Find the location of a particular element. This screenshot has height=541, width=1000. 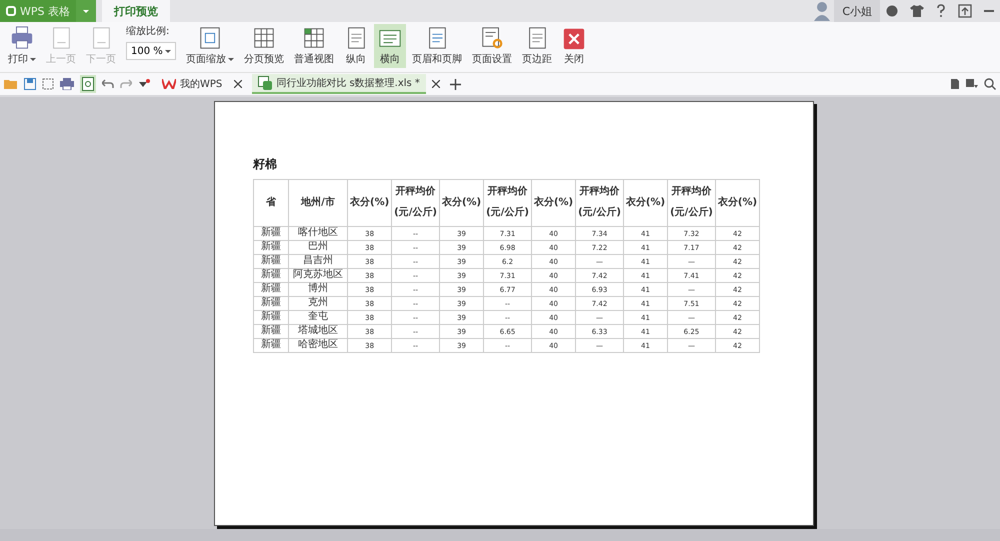

column-header: 地州/市 is located at coordinates (318, 203).